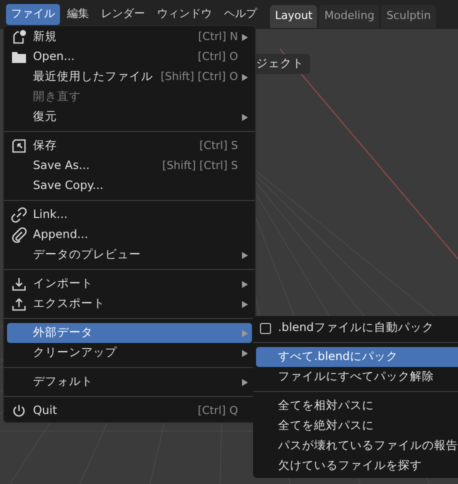  Describe the element at coordinates (350, 465) in the screenshot. I see `menu-item-label: 欠けているファイルを探す` at that location.